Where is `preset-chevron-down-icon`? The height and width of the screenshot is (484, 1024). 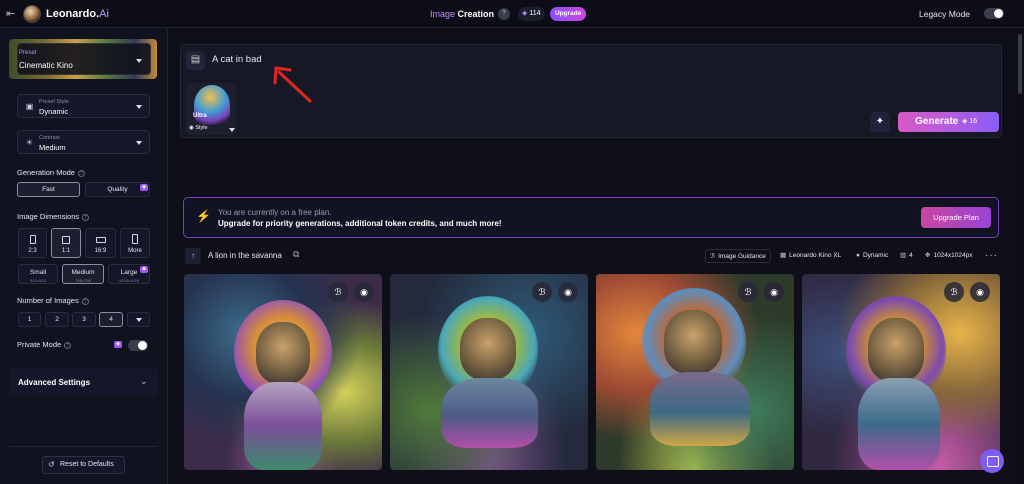
preset-chevron-down-icon is located at coordinates (139, 61).